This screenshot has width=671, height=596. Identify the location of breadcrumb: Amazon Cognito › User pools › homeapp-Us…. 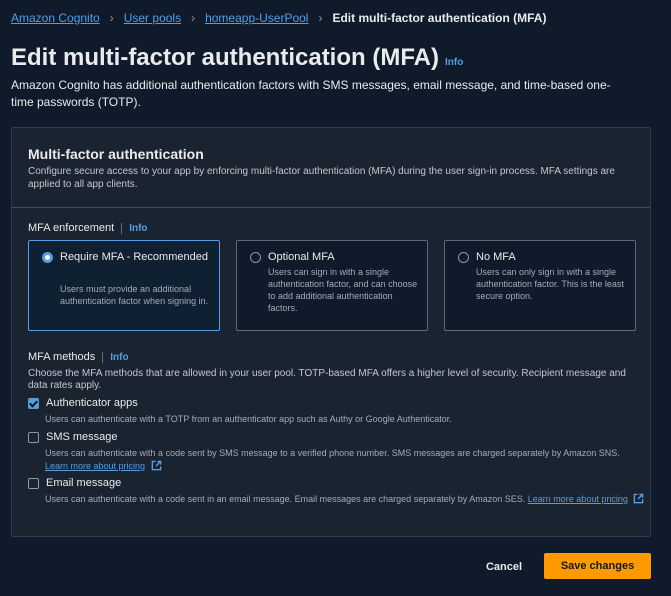
(278, 18).